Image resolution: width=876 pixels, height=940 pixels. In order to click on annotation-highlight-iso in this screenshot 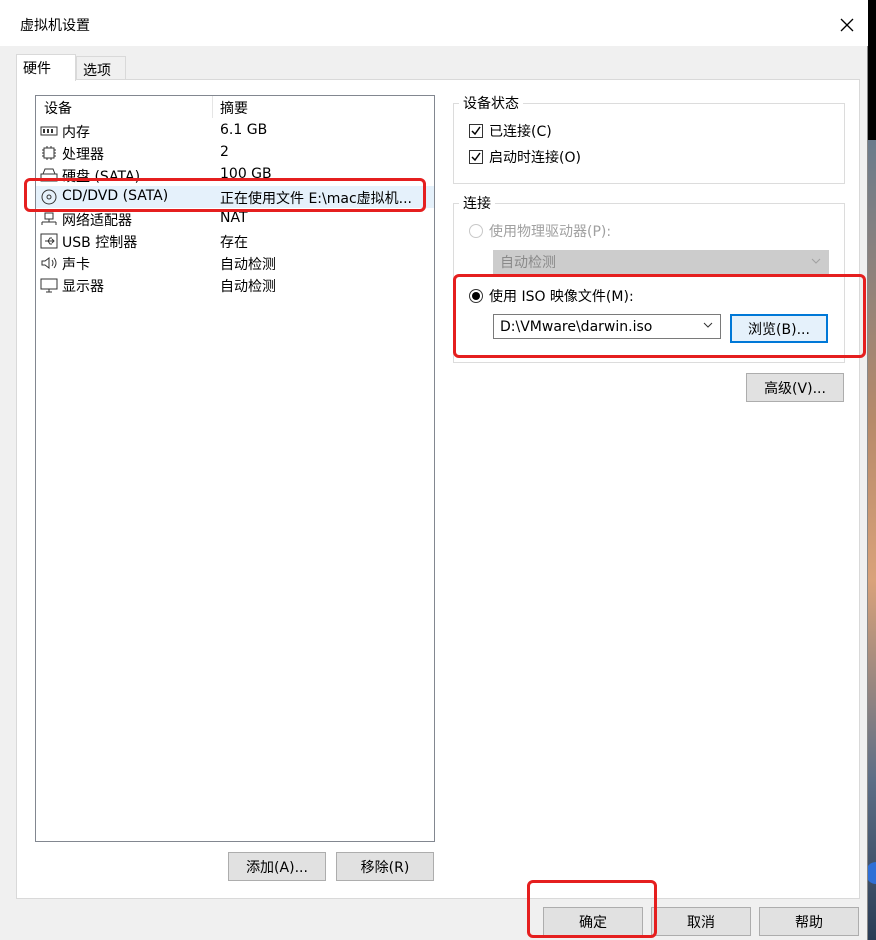, I will do `click(659, 316)`.